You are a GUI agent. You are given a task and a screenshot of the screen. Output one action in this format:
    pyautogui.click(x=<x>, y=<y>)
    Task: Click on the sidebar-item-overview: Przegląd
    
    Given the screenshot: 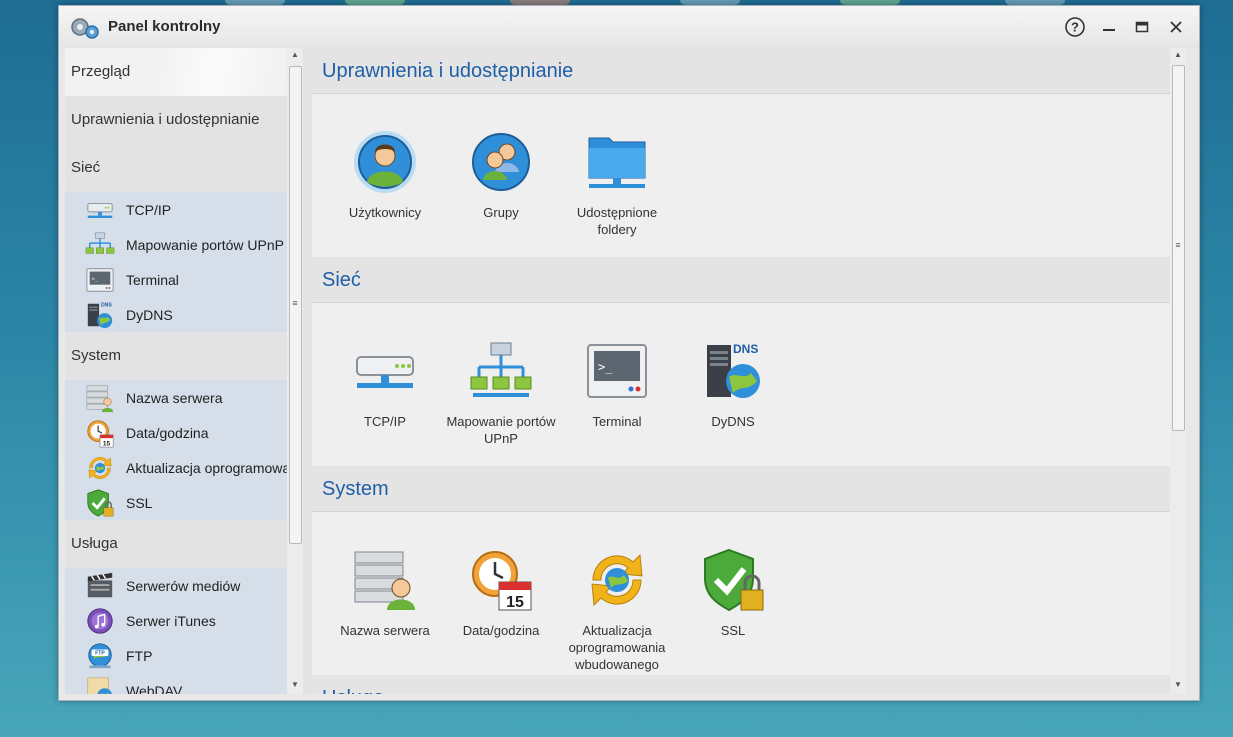 What is the action you would take?
    pyautogui.click(x=179, y=72)
    